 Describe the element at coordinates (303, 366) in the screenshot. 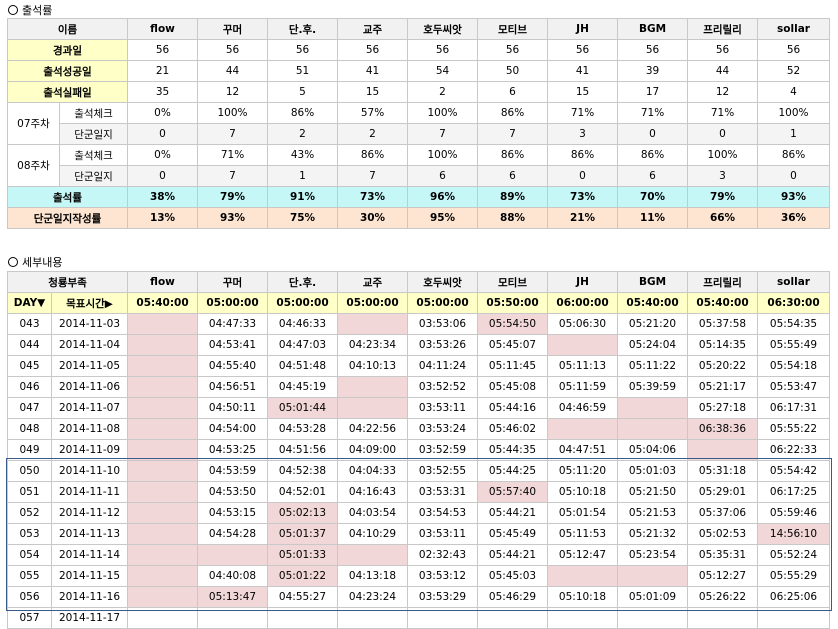

I see `time-cell: 04:51:48` at that location.